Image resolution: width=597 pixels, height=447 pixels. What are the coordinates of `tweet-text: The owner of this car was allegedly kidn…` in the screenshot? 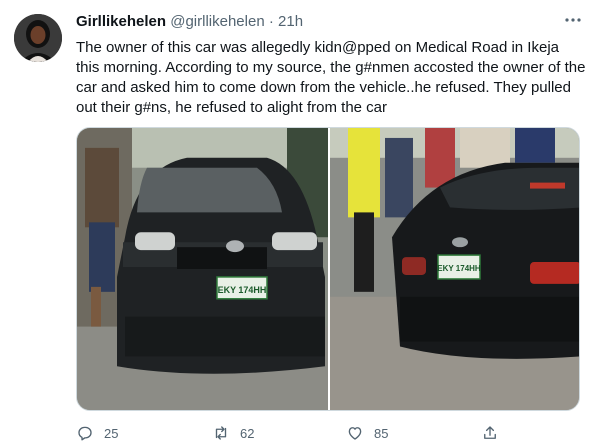 It's located at (331, 77).